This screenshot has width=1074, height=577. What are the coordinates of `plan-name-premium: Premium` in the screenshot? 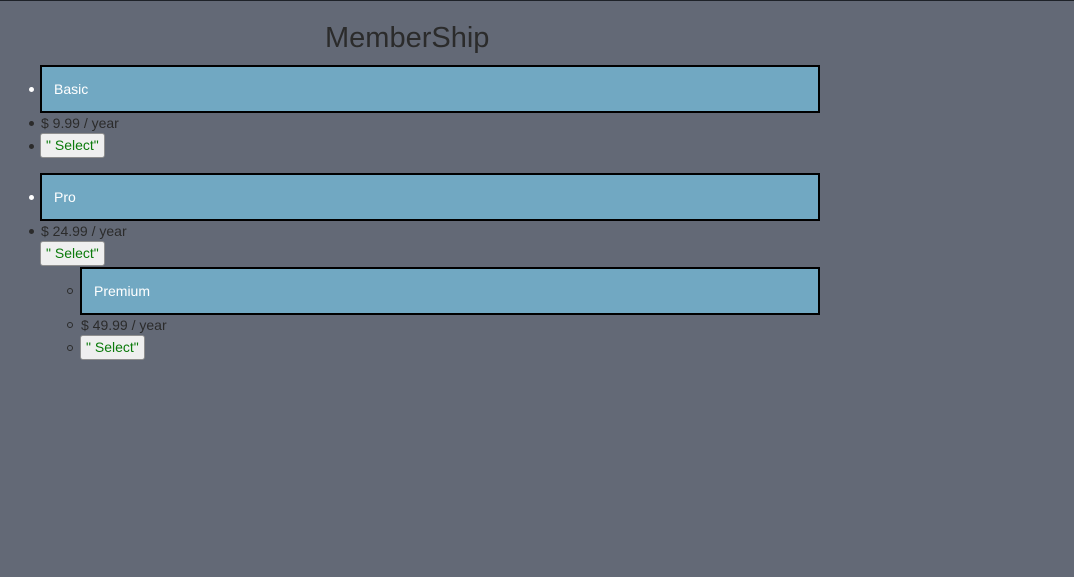 It's located at (450, 291).